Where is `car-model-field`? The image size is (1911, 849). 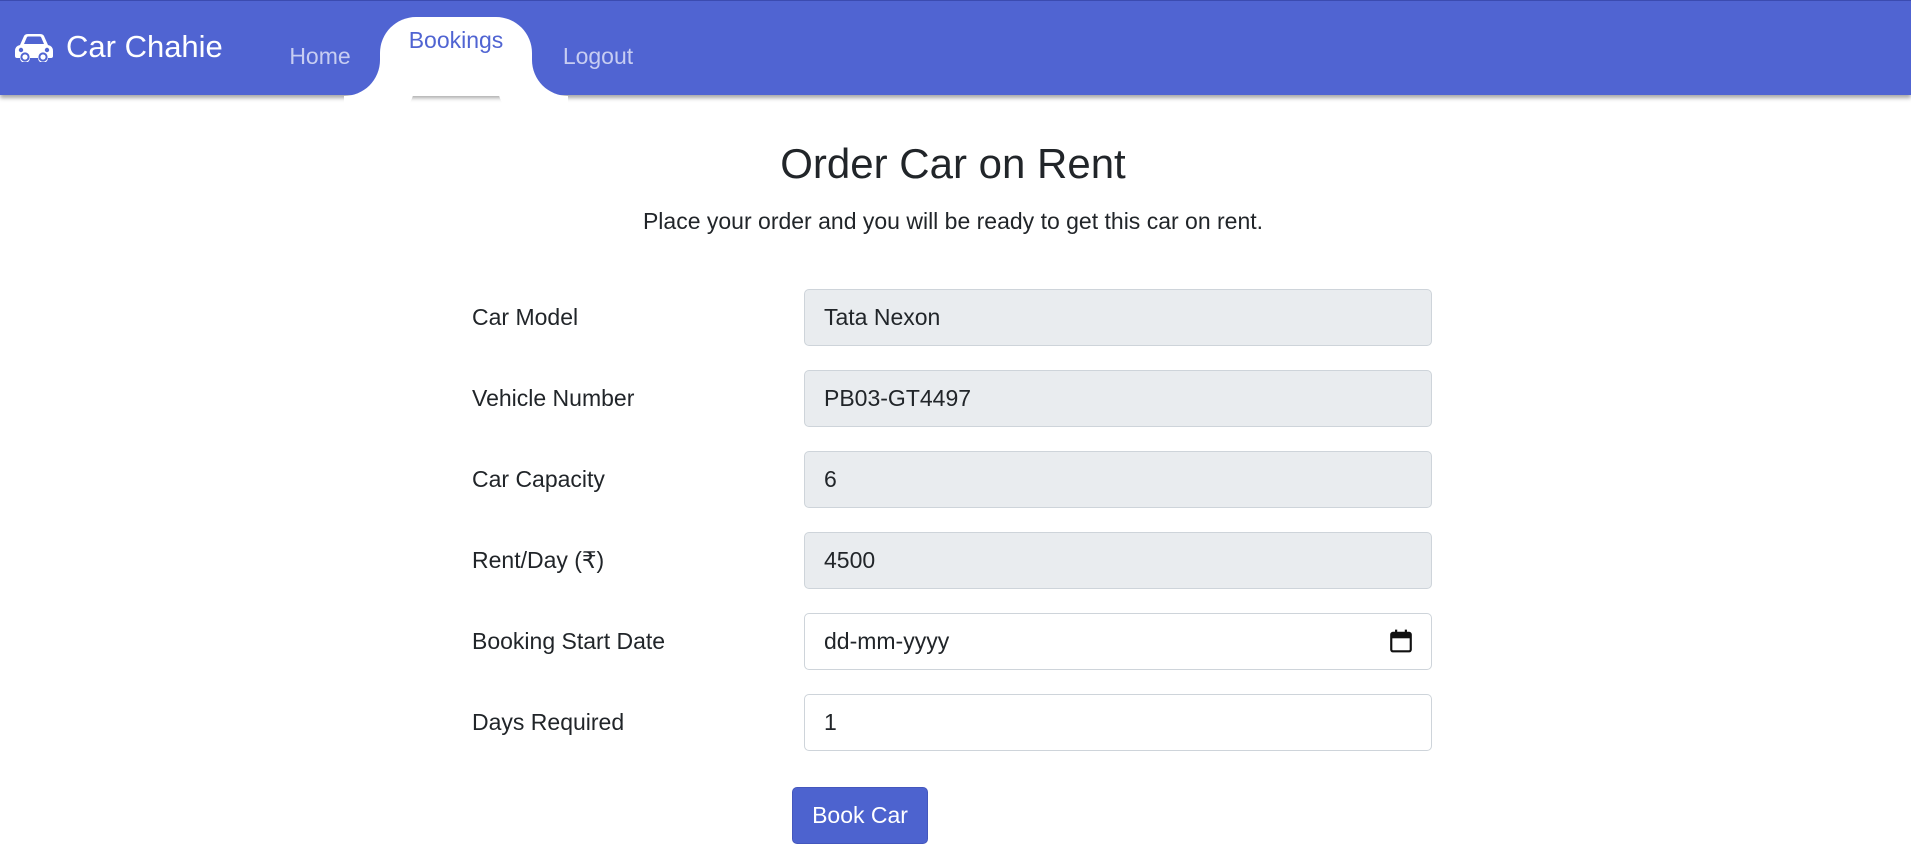 car-model-field is located at coordinates (1118, 317).